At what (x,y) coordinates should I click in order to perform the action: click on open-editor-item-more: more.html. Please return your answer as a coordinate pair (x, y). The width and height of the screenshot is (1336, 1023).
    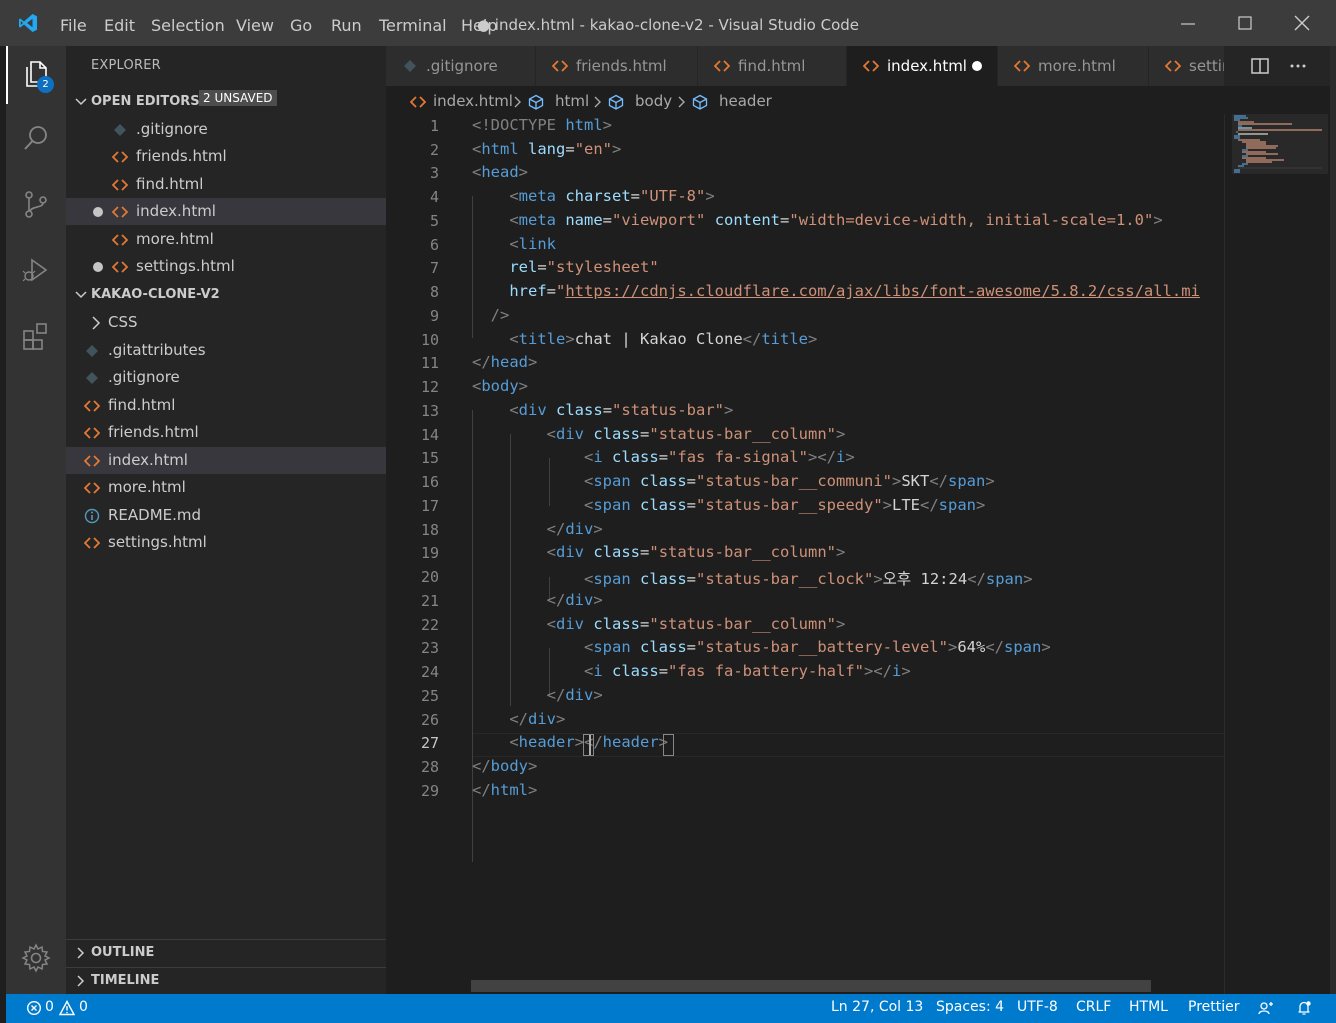
    Looking at the image, I should click on (226, 239).